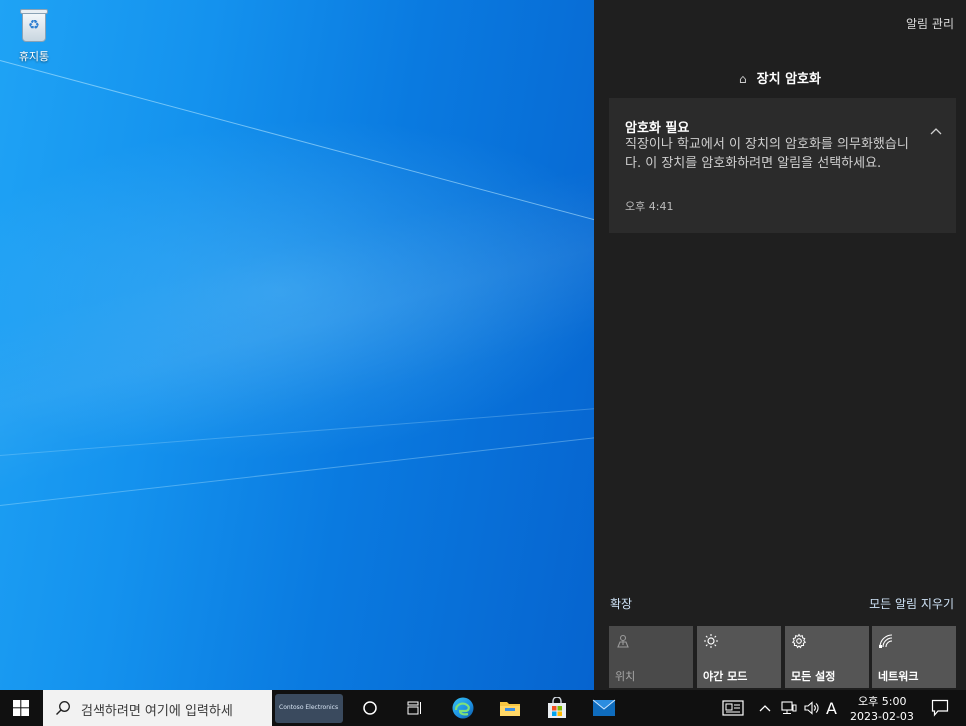 The image size is (966, 726). I want to click on taskbar-pinned-app-contoso: Contoso Electronics, so click(309, 708).